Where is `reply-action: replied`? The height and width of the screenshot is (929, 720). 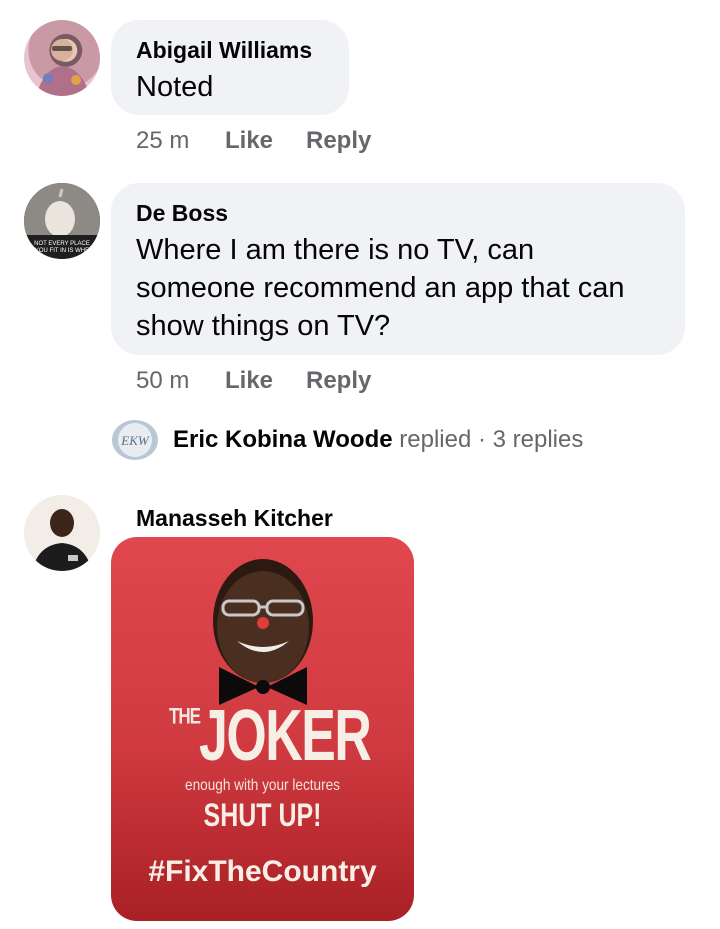
reply-action: replied is located at coordinates (435, 439).